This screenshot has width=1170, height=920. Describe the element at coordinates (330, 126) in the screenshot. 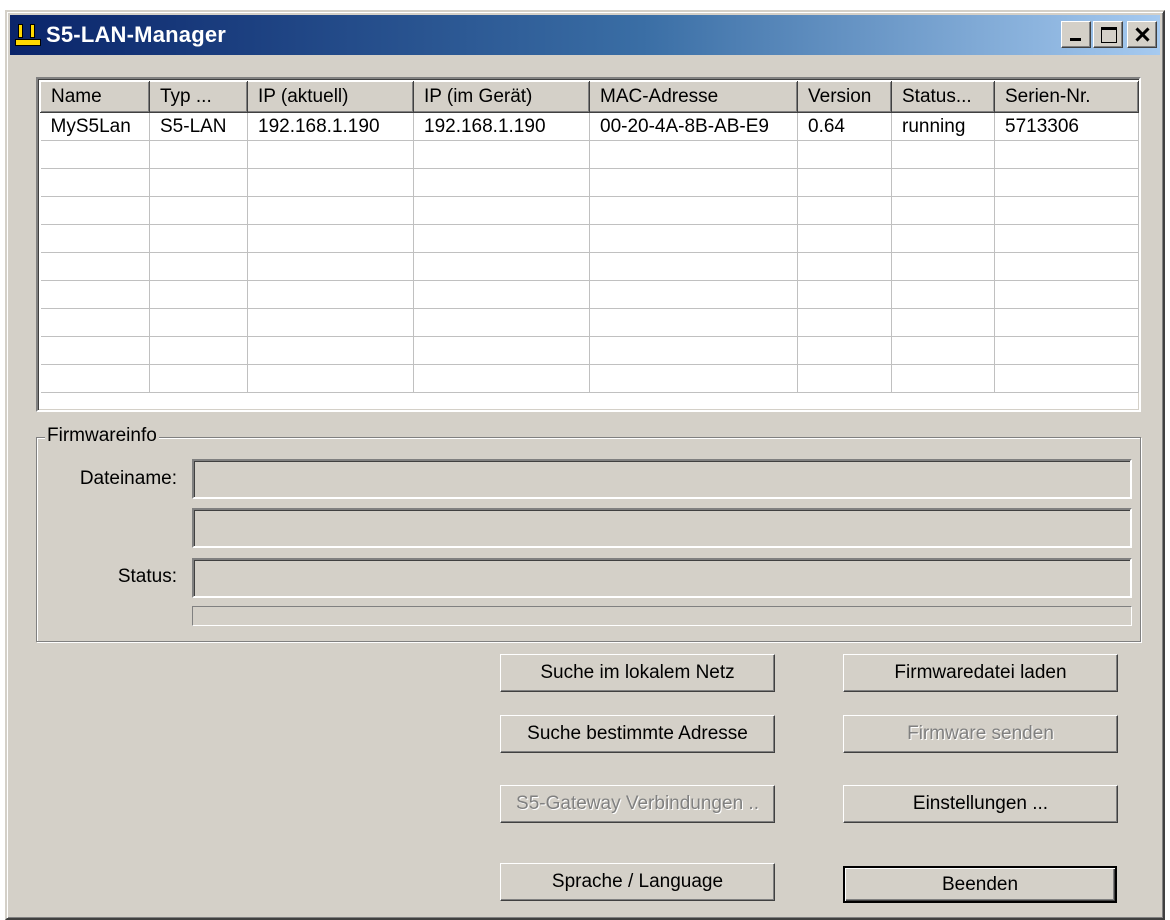

I see `cell-ip-aktuell: 192.168.1.190` at that location.